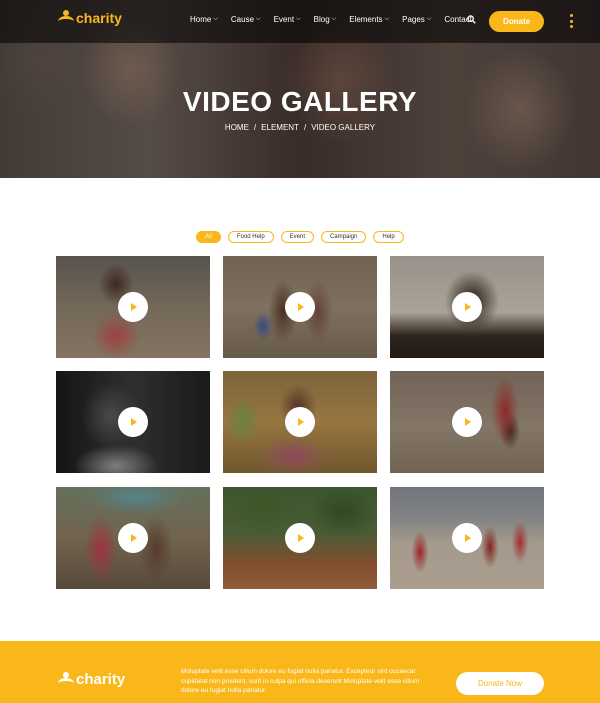 This screenshot has height=703, width=600. I want to click on nav-label: Pages, so click(413, 19).